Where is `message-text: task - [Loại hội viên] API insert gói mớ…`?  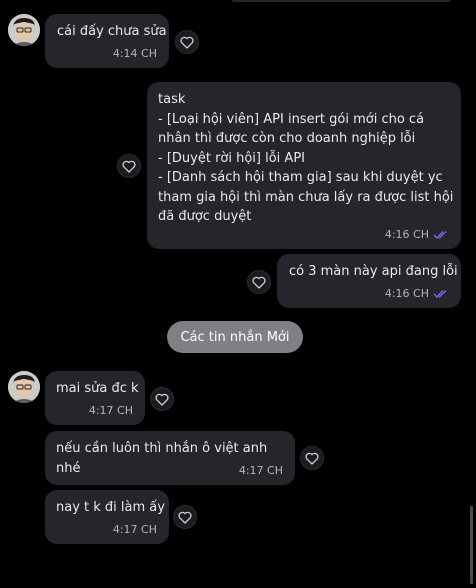
message-text: task - [Loại hội viên] API insert gói mớ… is located at coordinates (306, 158).